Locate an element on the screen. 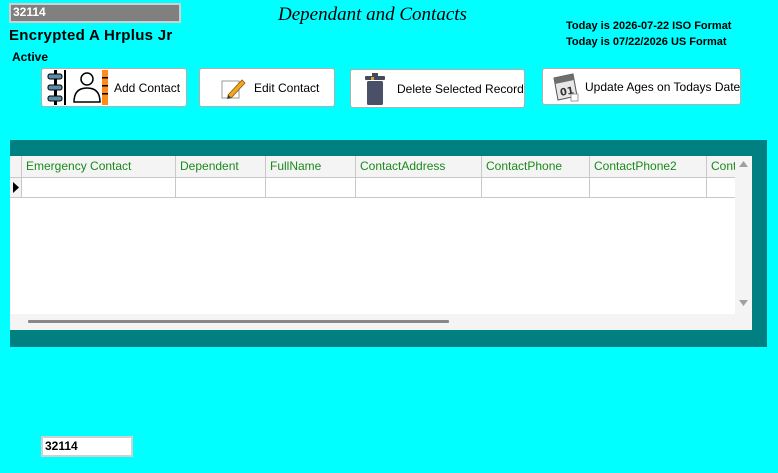 The height and width of the screenshot is (473, 778). column-header: ContactPhone is located at coordinates (536, 166).